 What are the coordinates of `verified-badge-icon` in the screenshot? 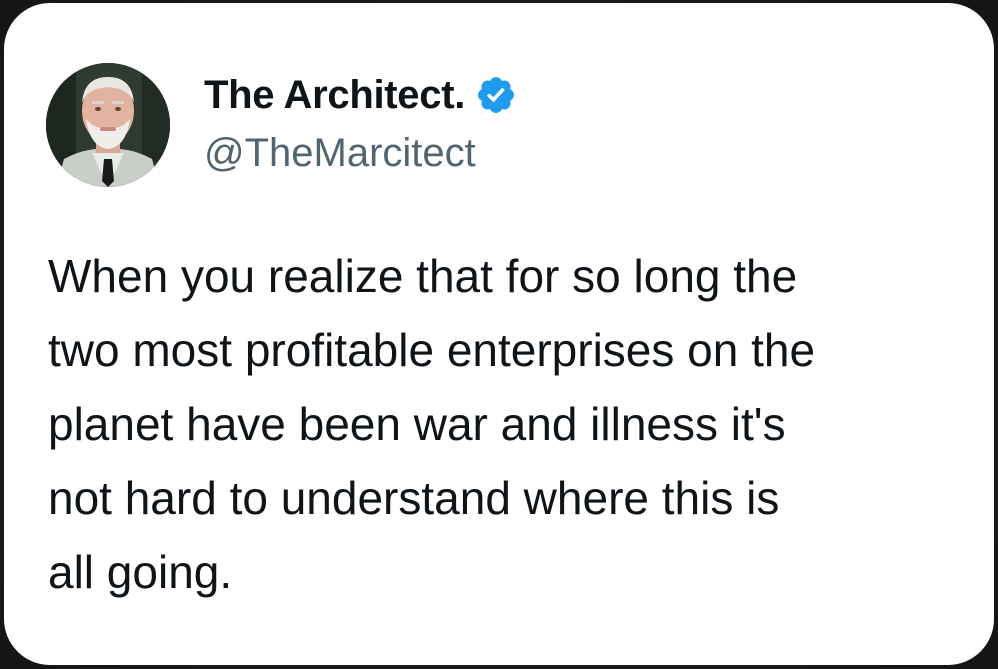 It's located at (496, 95).